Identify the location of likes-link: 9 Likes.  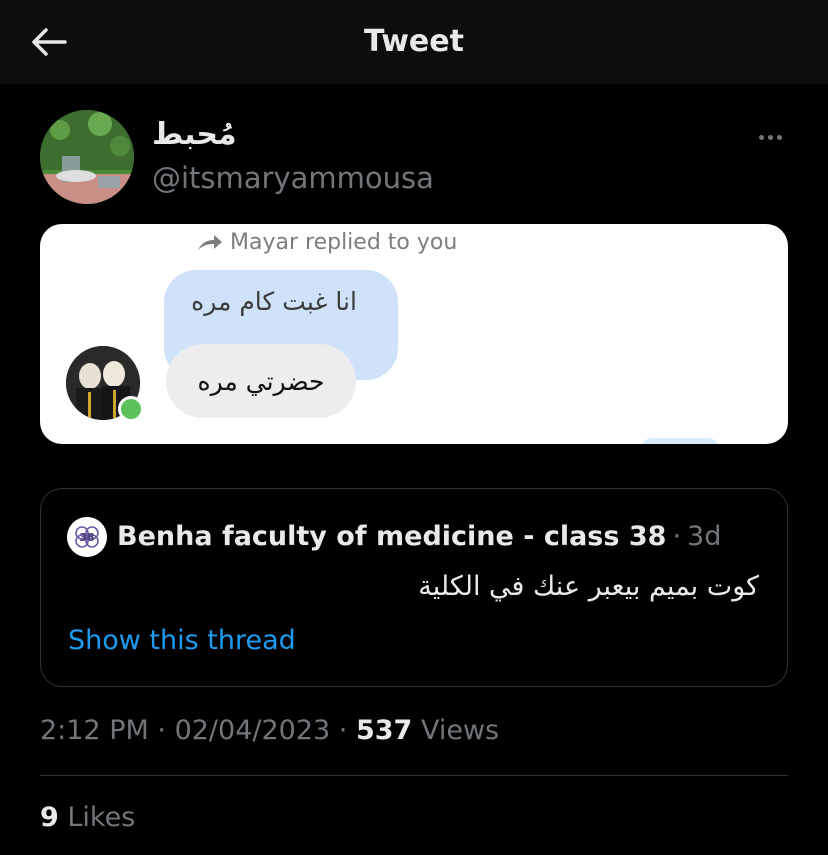
(87, 818).